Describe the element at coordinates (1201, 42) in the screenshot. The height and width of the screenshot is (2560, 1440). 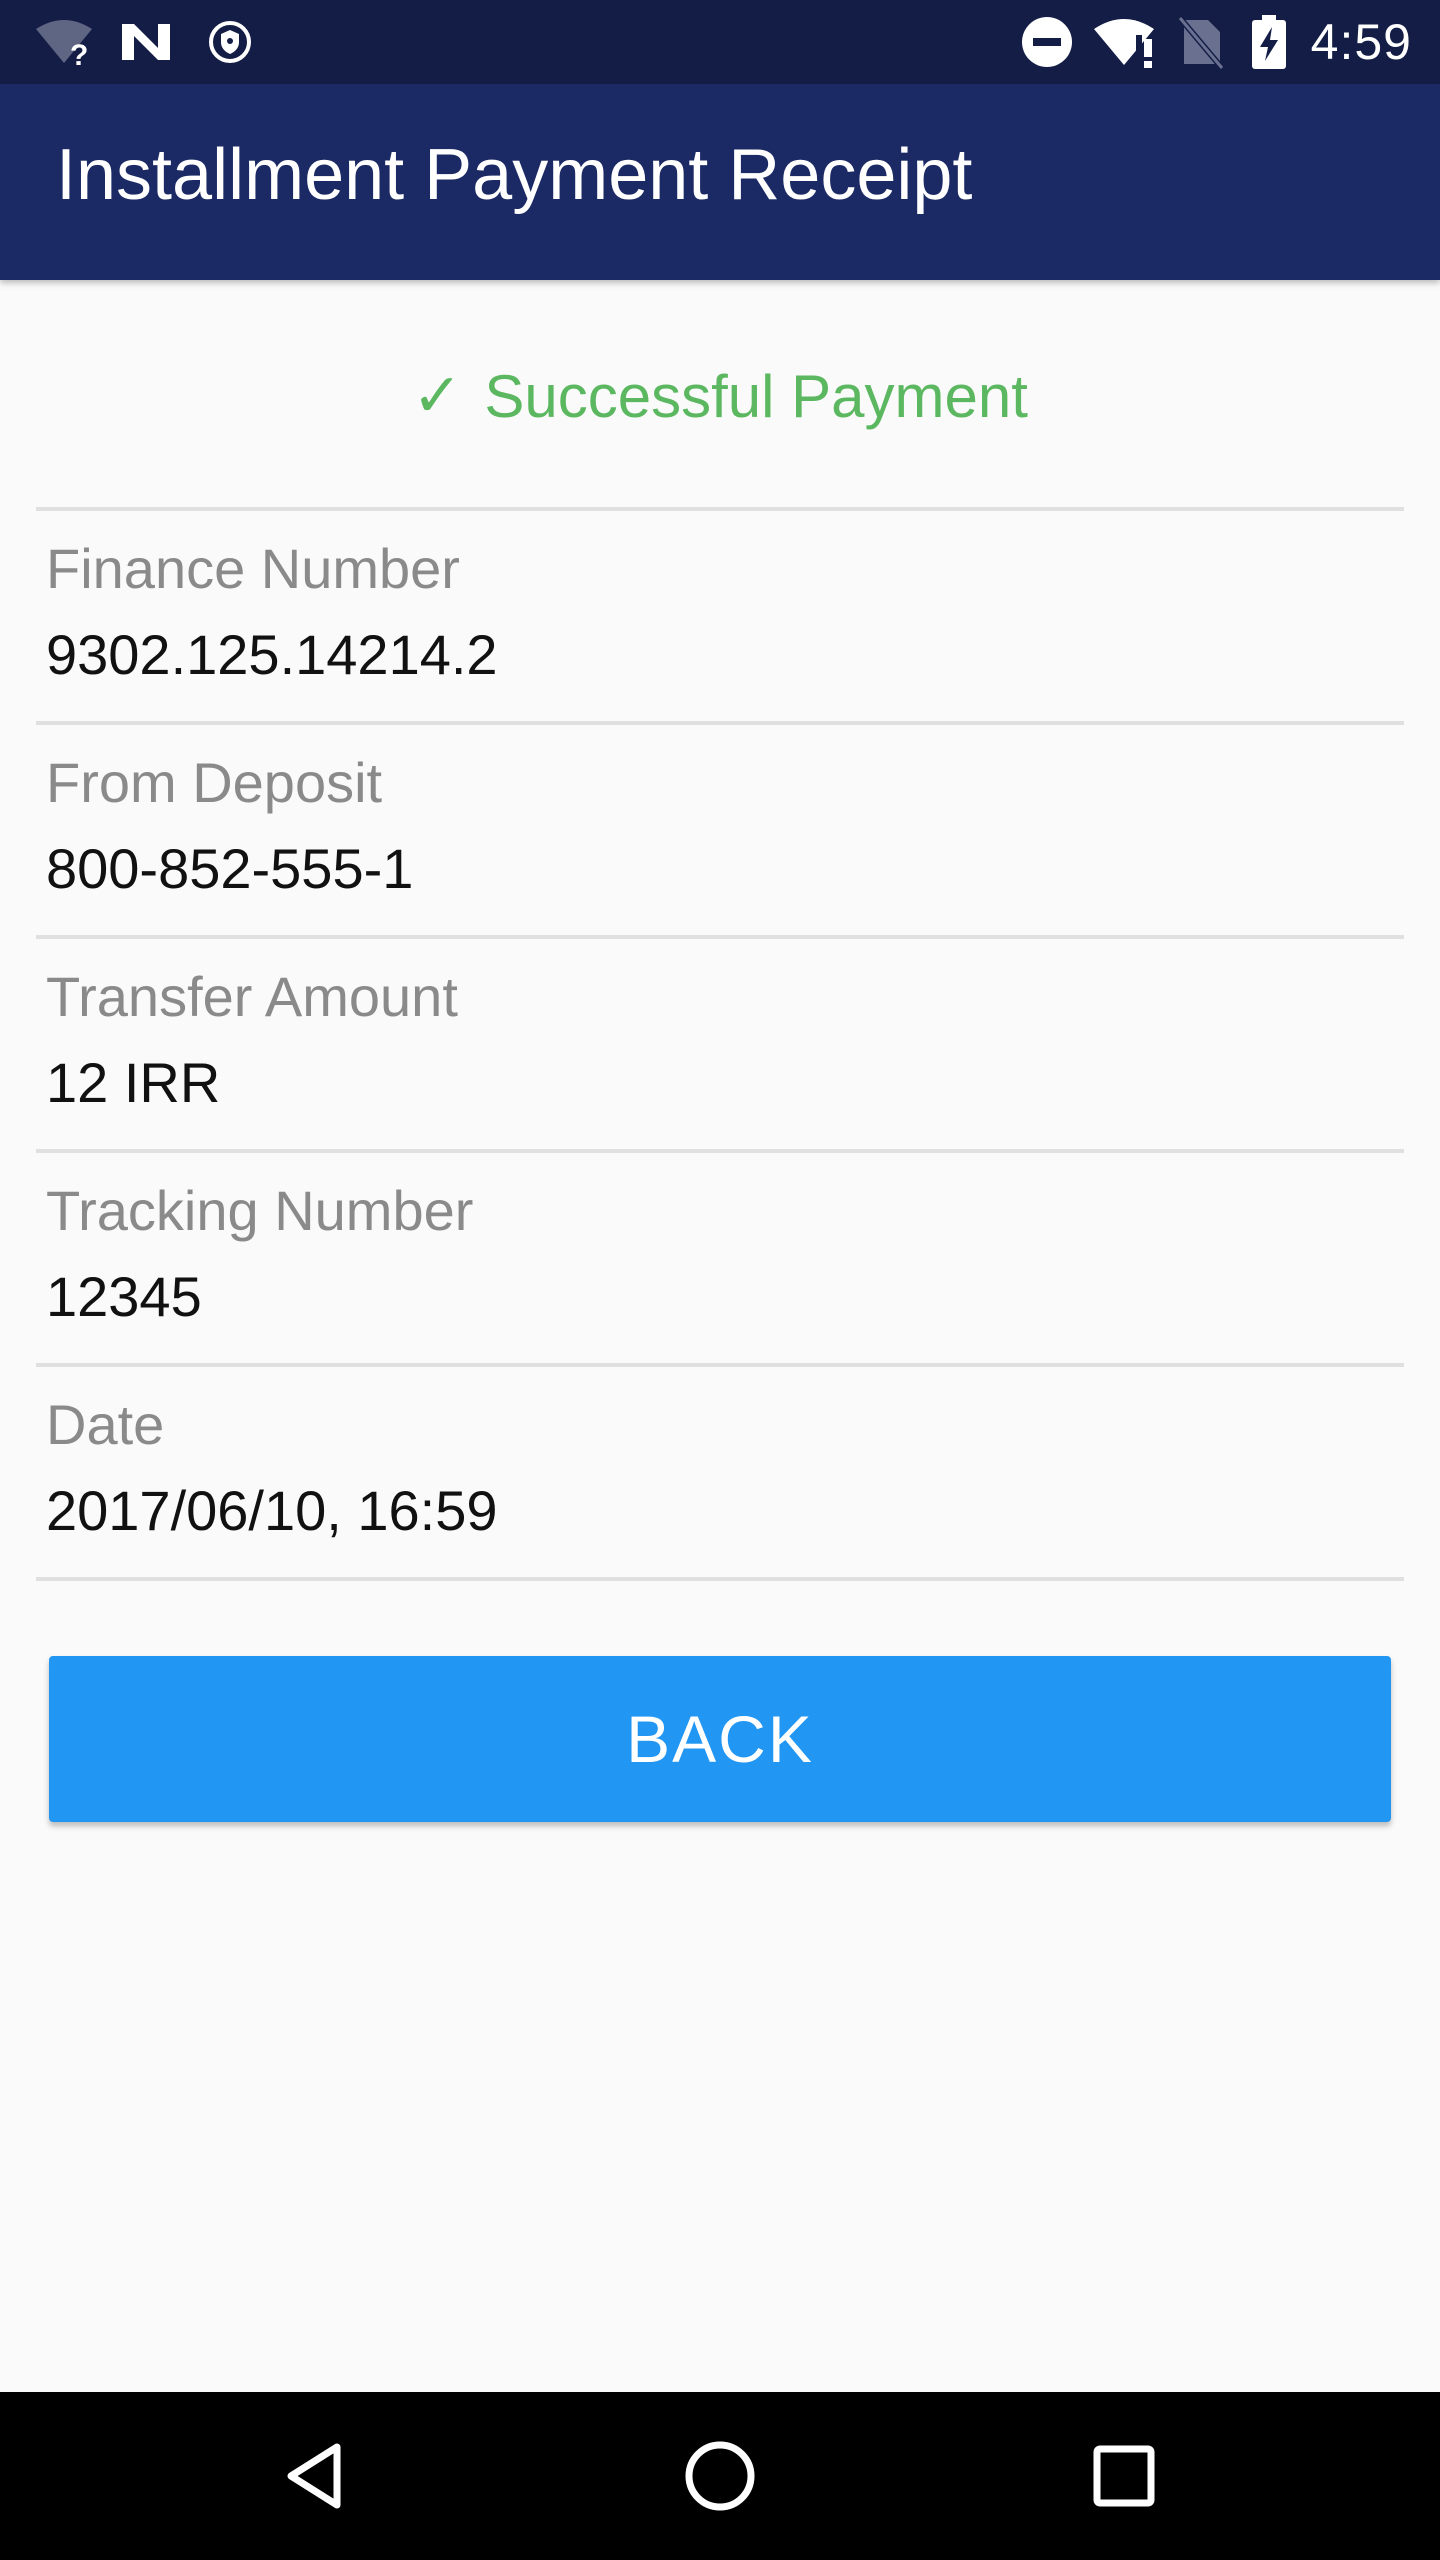
I see `no-sim-icon` at that location.